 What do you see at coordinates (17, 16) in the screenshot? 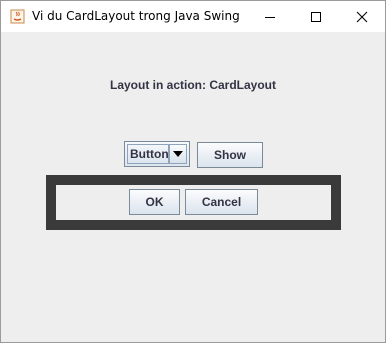
I see `java-app-icon` at bounding box center [17, 16].